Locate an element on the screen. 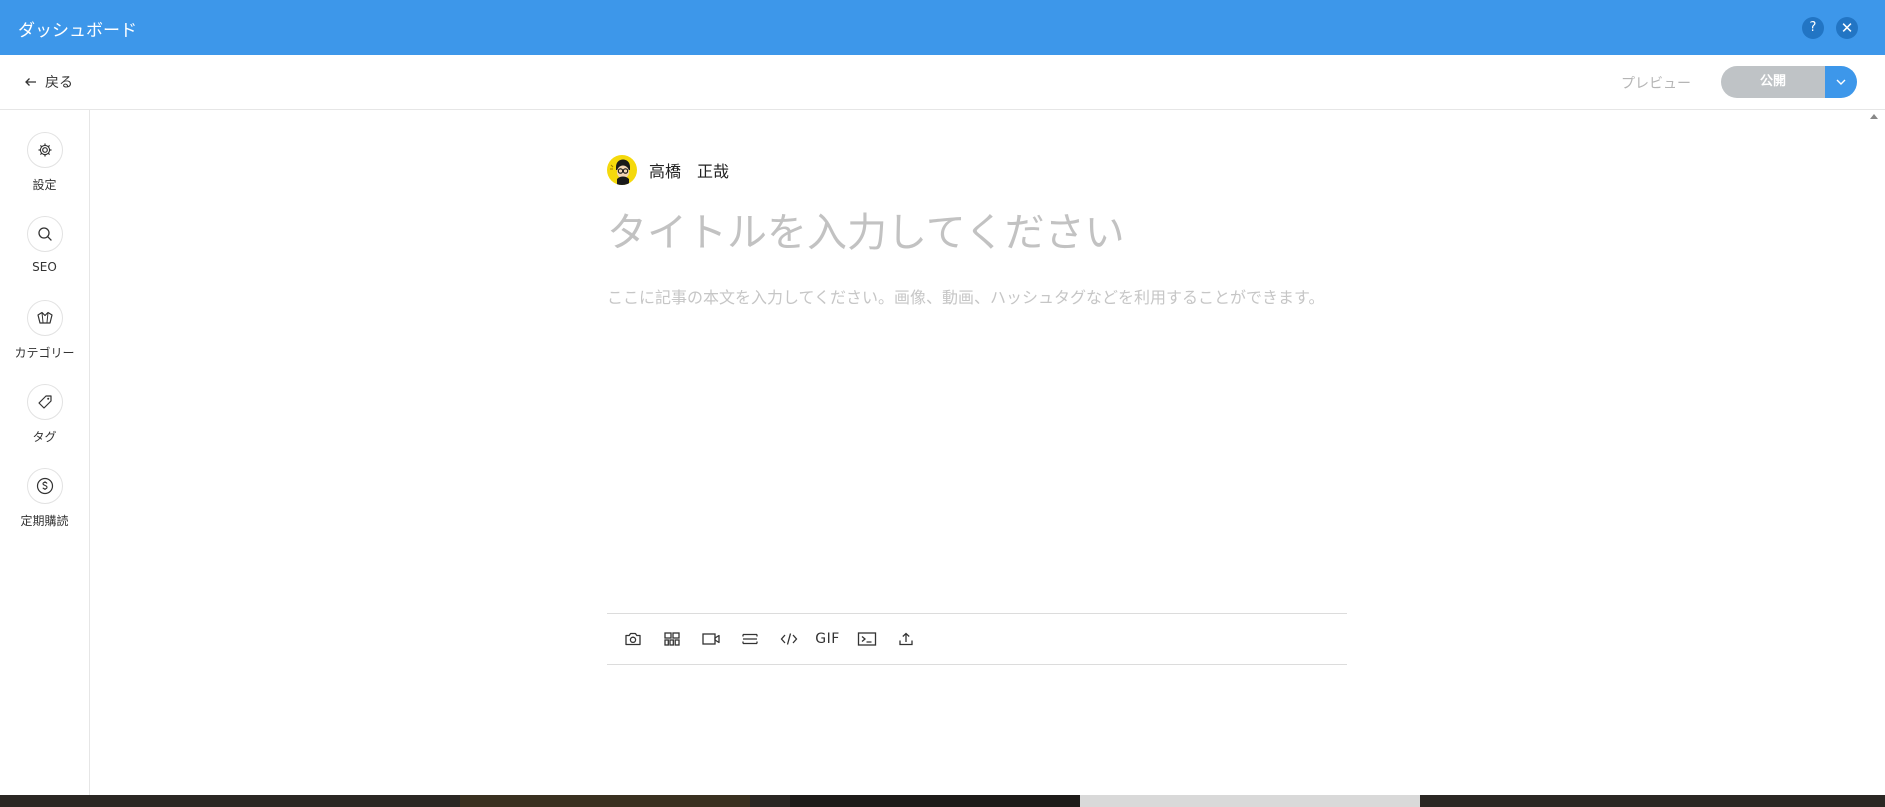  author-row: 高橋 正哉 is located at coordinates (977, 170).